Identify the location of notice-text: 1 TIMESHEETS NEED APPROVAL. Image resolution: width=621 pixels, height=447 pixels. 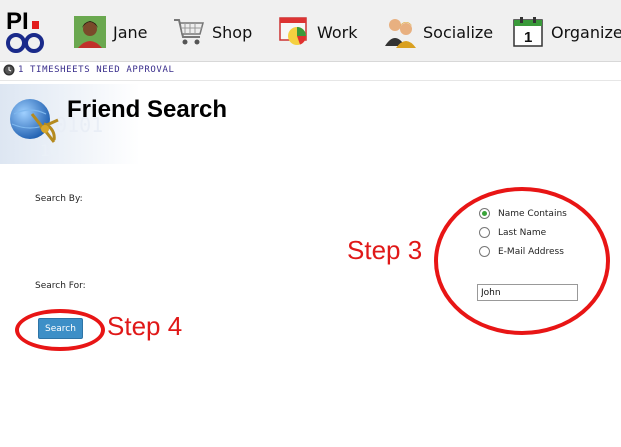
(96, 70).